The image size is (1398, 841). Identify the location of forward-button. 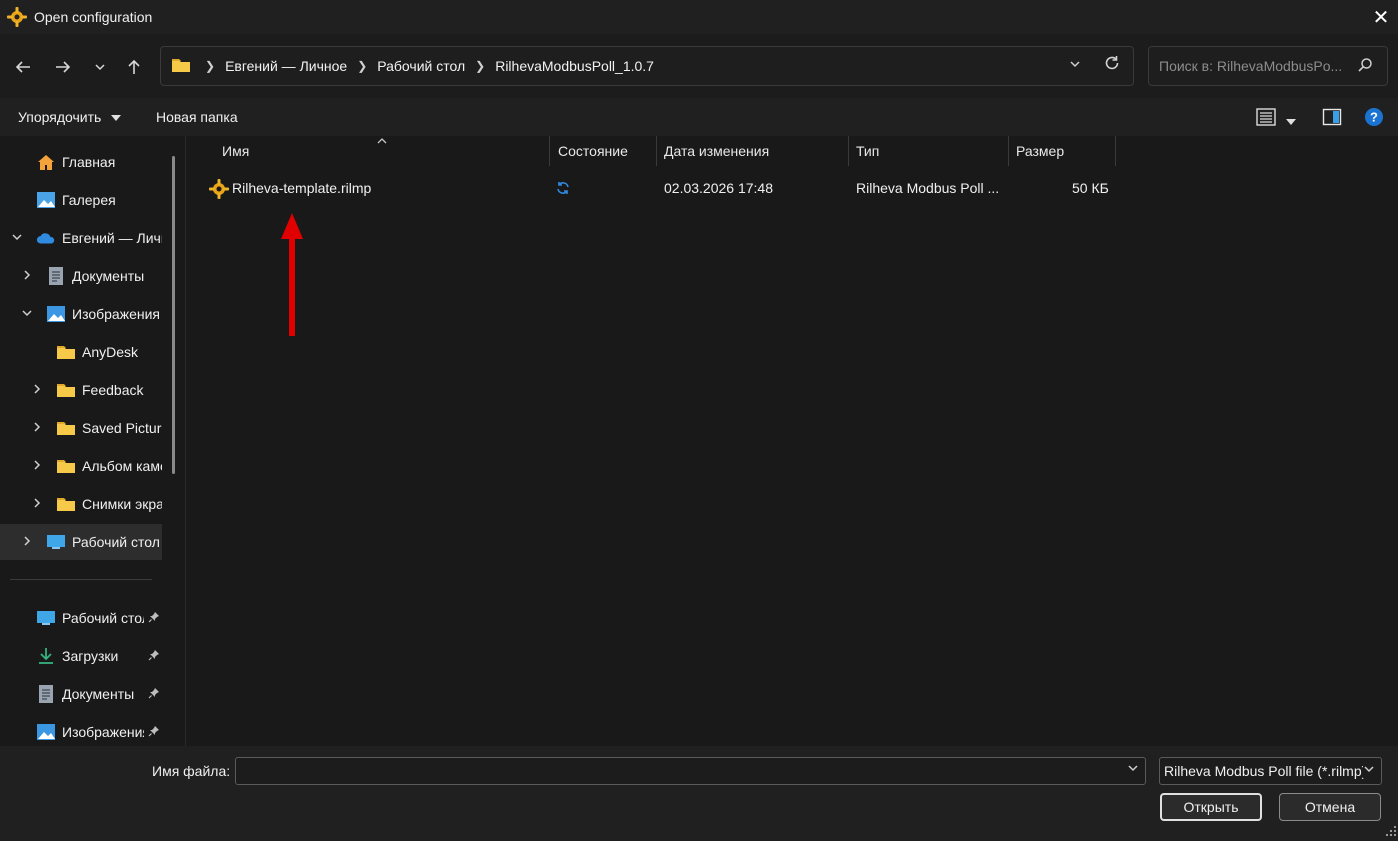
(63, 67).